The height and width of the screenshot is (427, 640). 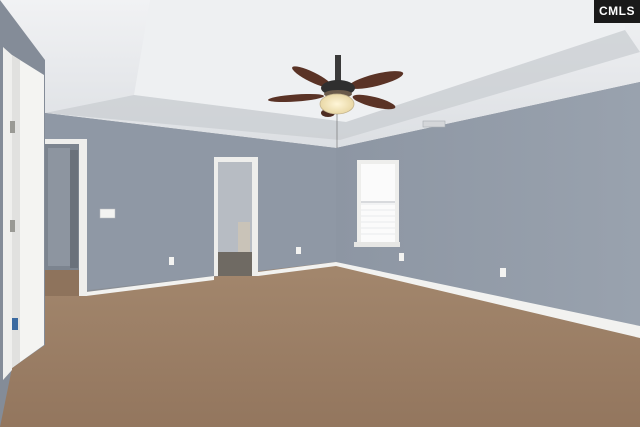 What do you see at coordinates (83, 217) in the screenshot?
I see `hallway-door-trim` at bounding box center [83, 217].